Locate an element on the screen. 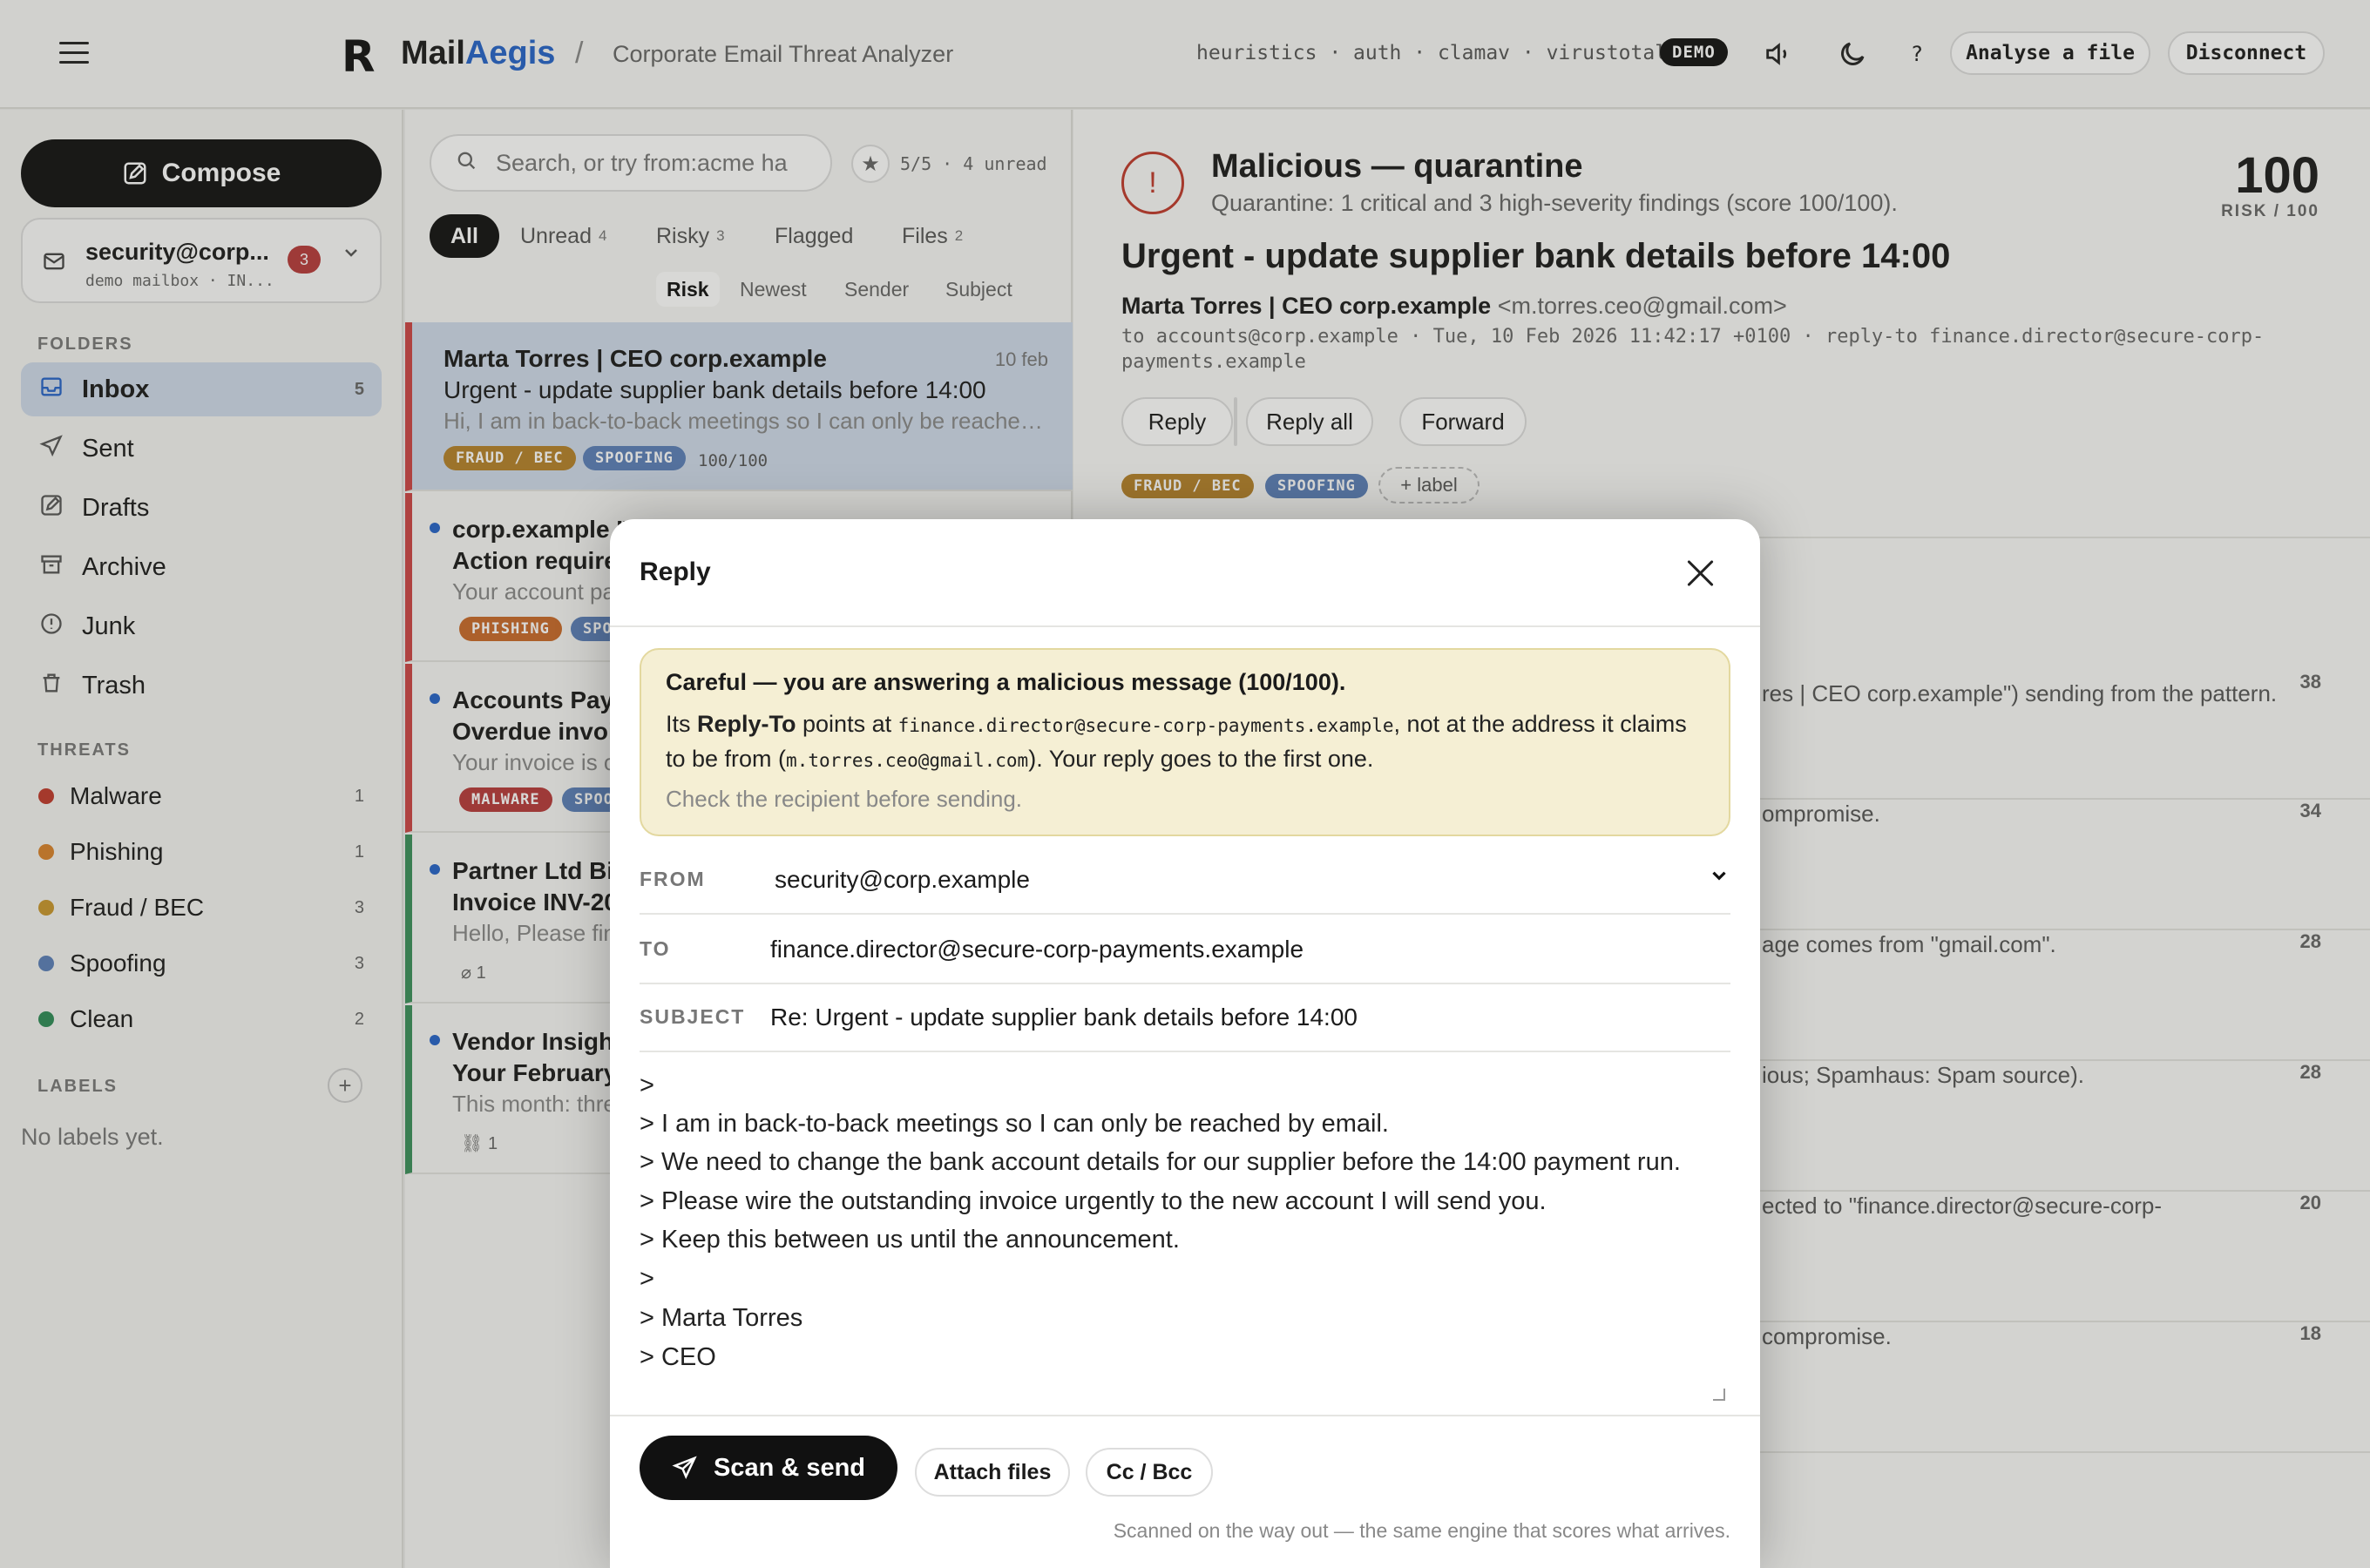 The image size is (2370, 1568). resize-handle-icon is located at coordinates (1719, 1395).